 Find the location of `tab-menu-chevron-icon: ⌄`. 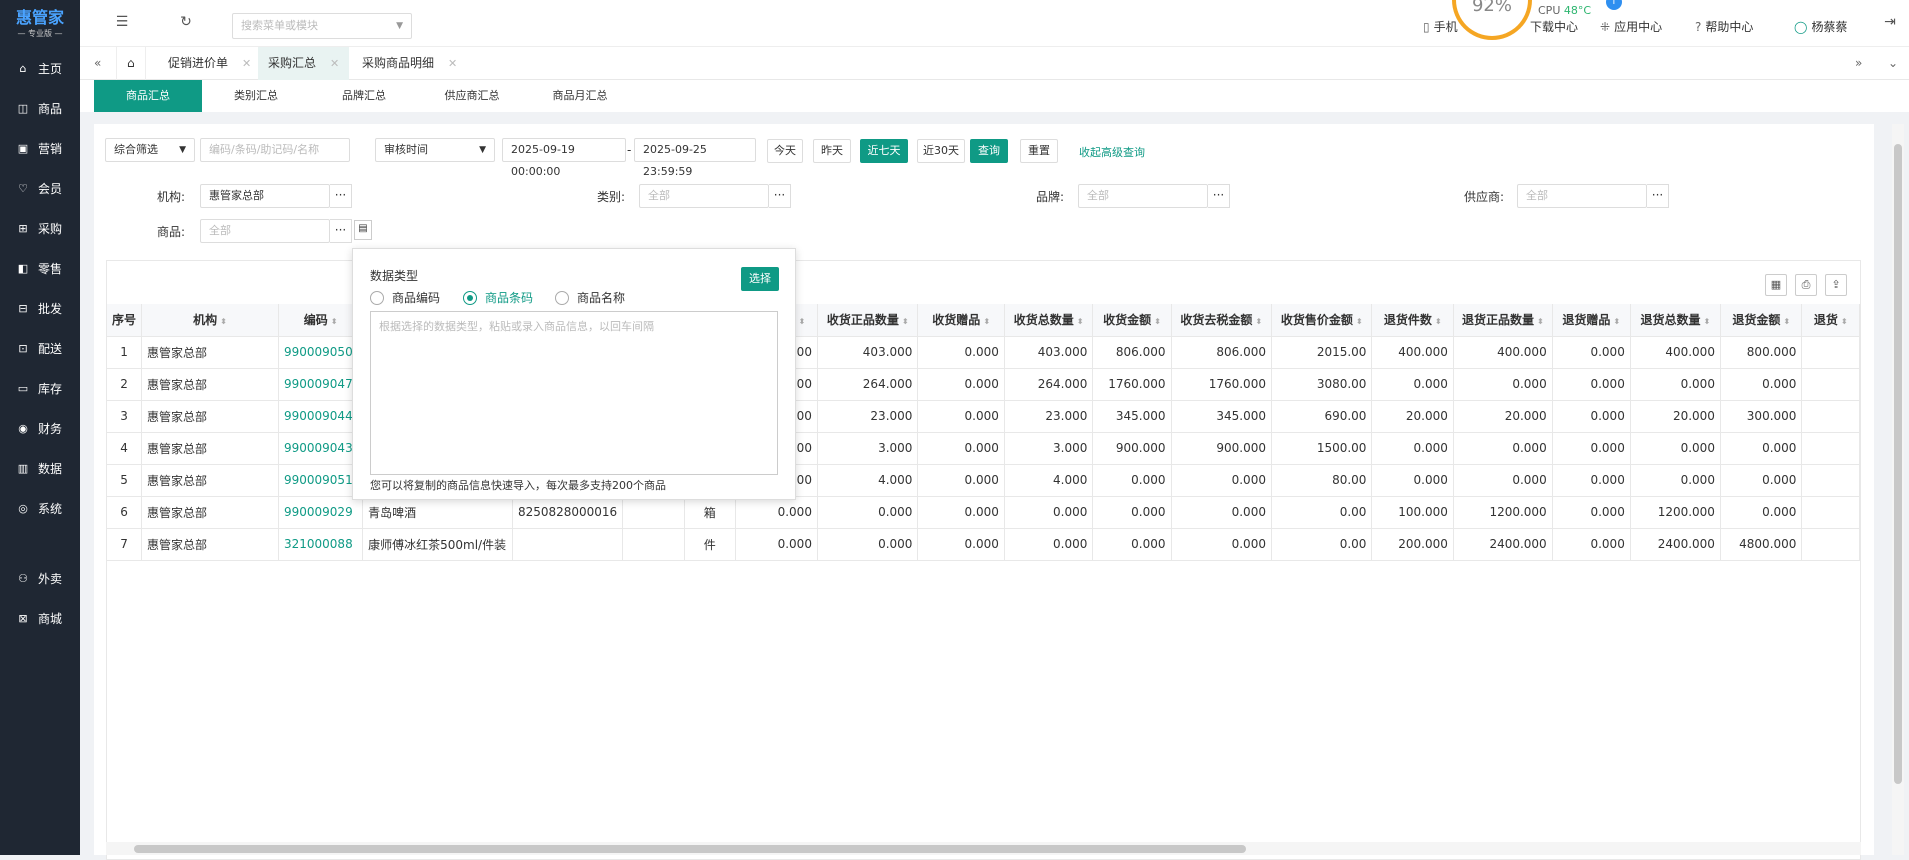

tab-menu-chevron-icon: ⌄ is located at coordinates (1893, 63).